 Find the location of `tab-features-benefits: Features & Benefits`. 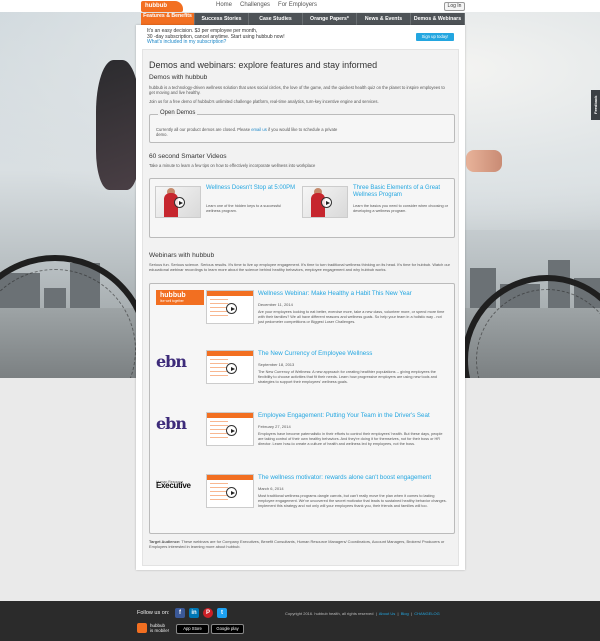

tab-features-benefits: Features & Benefits is located at coordinates (168, 19).